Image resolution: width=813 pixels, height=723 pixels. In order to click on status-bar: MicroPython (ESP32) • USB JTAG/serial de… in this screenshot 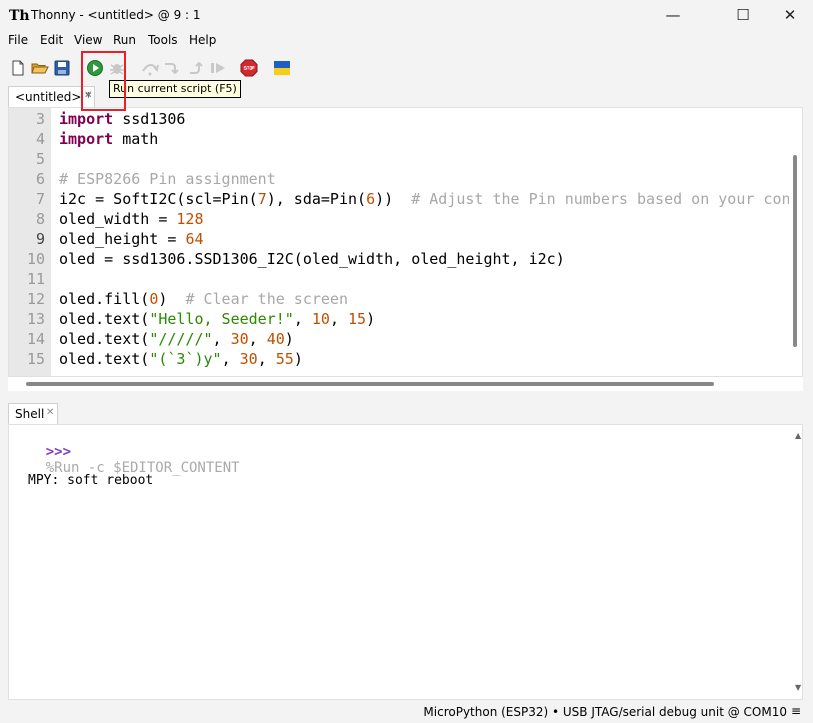, I will do `click(406, 711)`.